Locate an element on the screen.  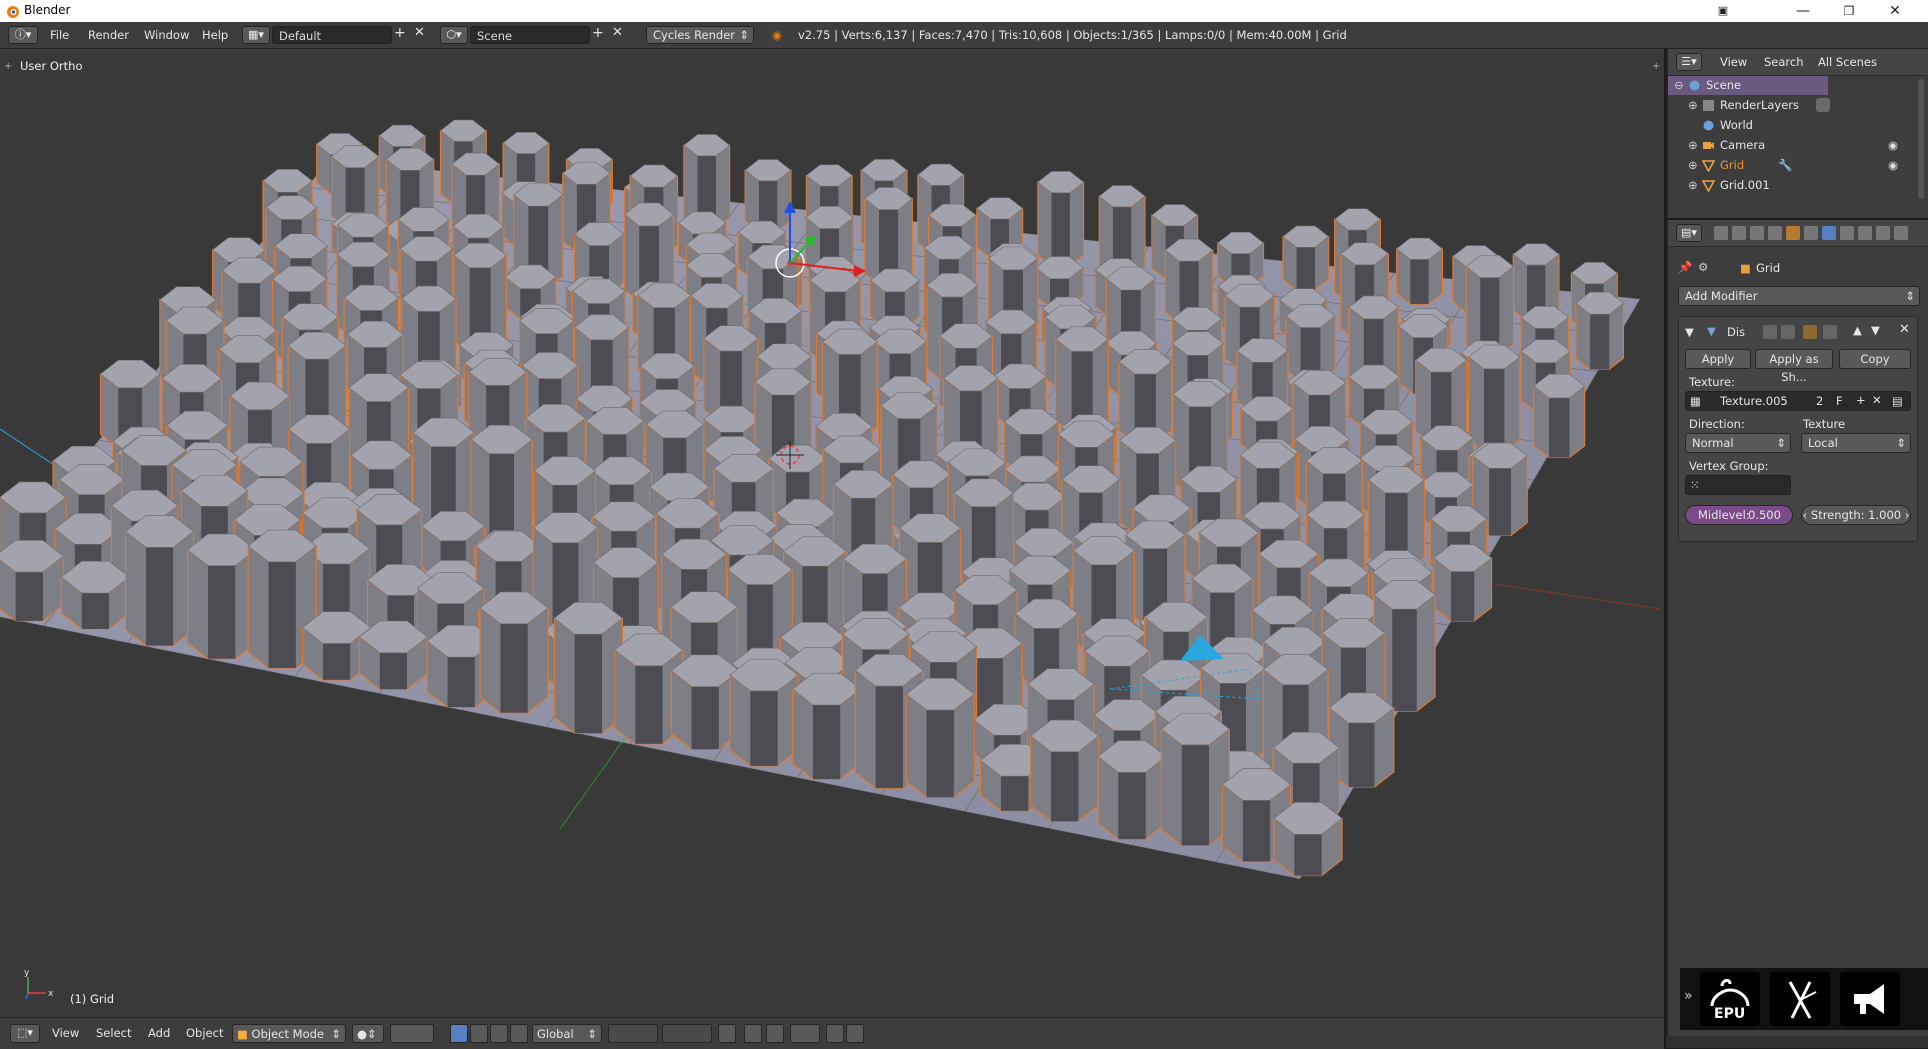
outliner-item-world: World is located at coordinates (1790, 125).